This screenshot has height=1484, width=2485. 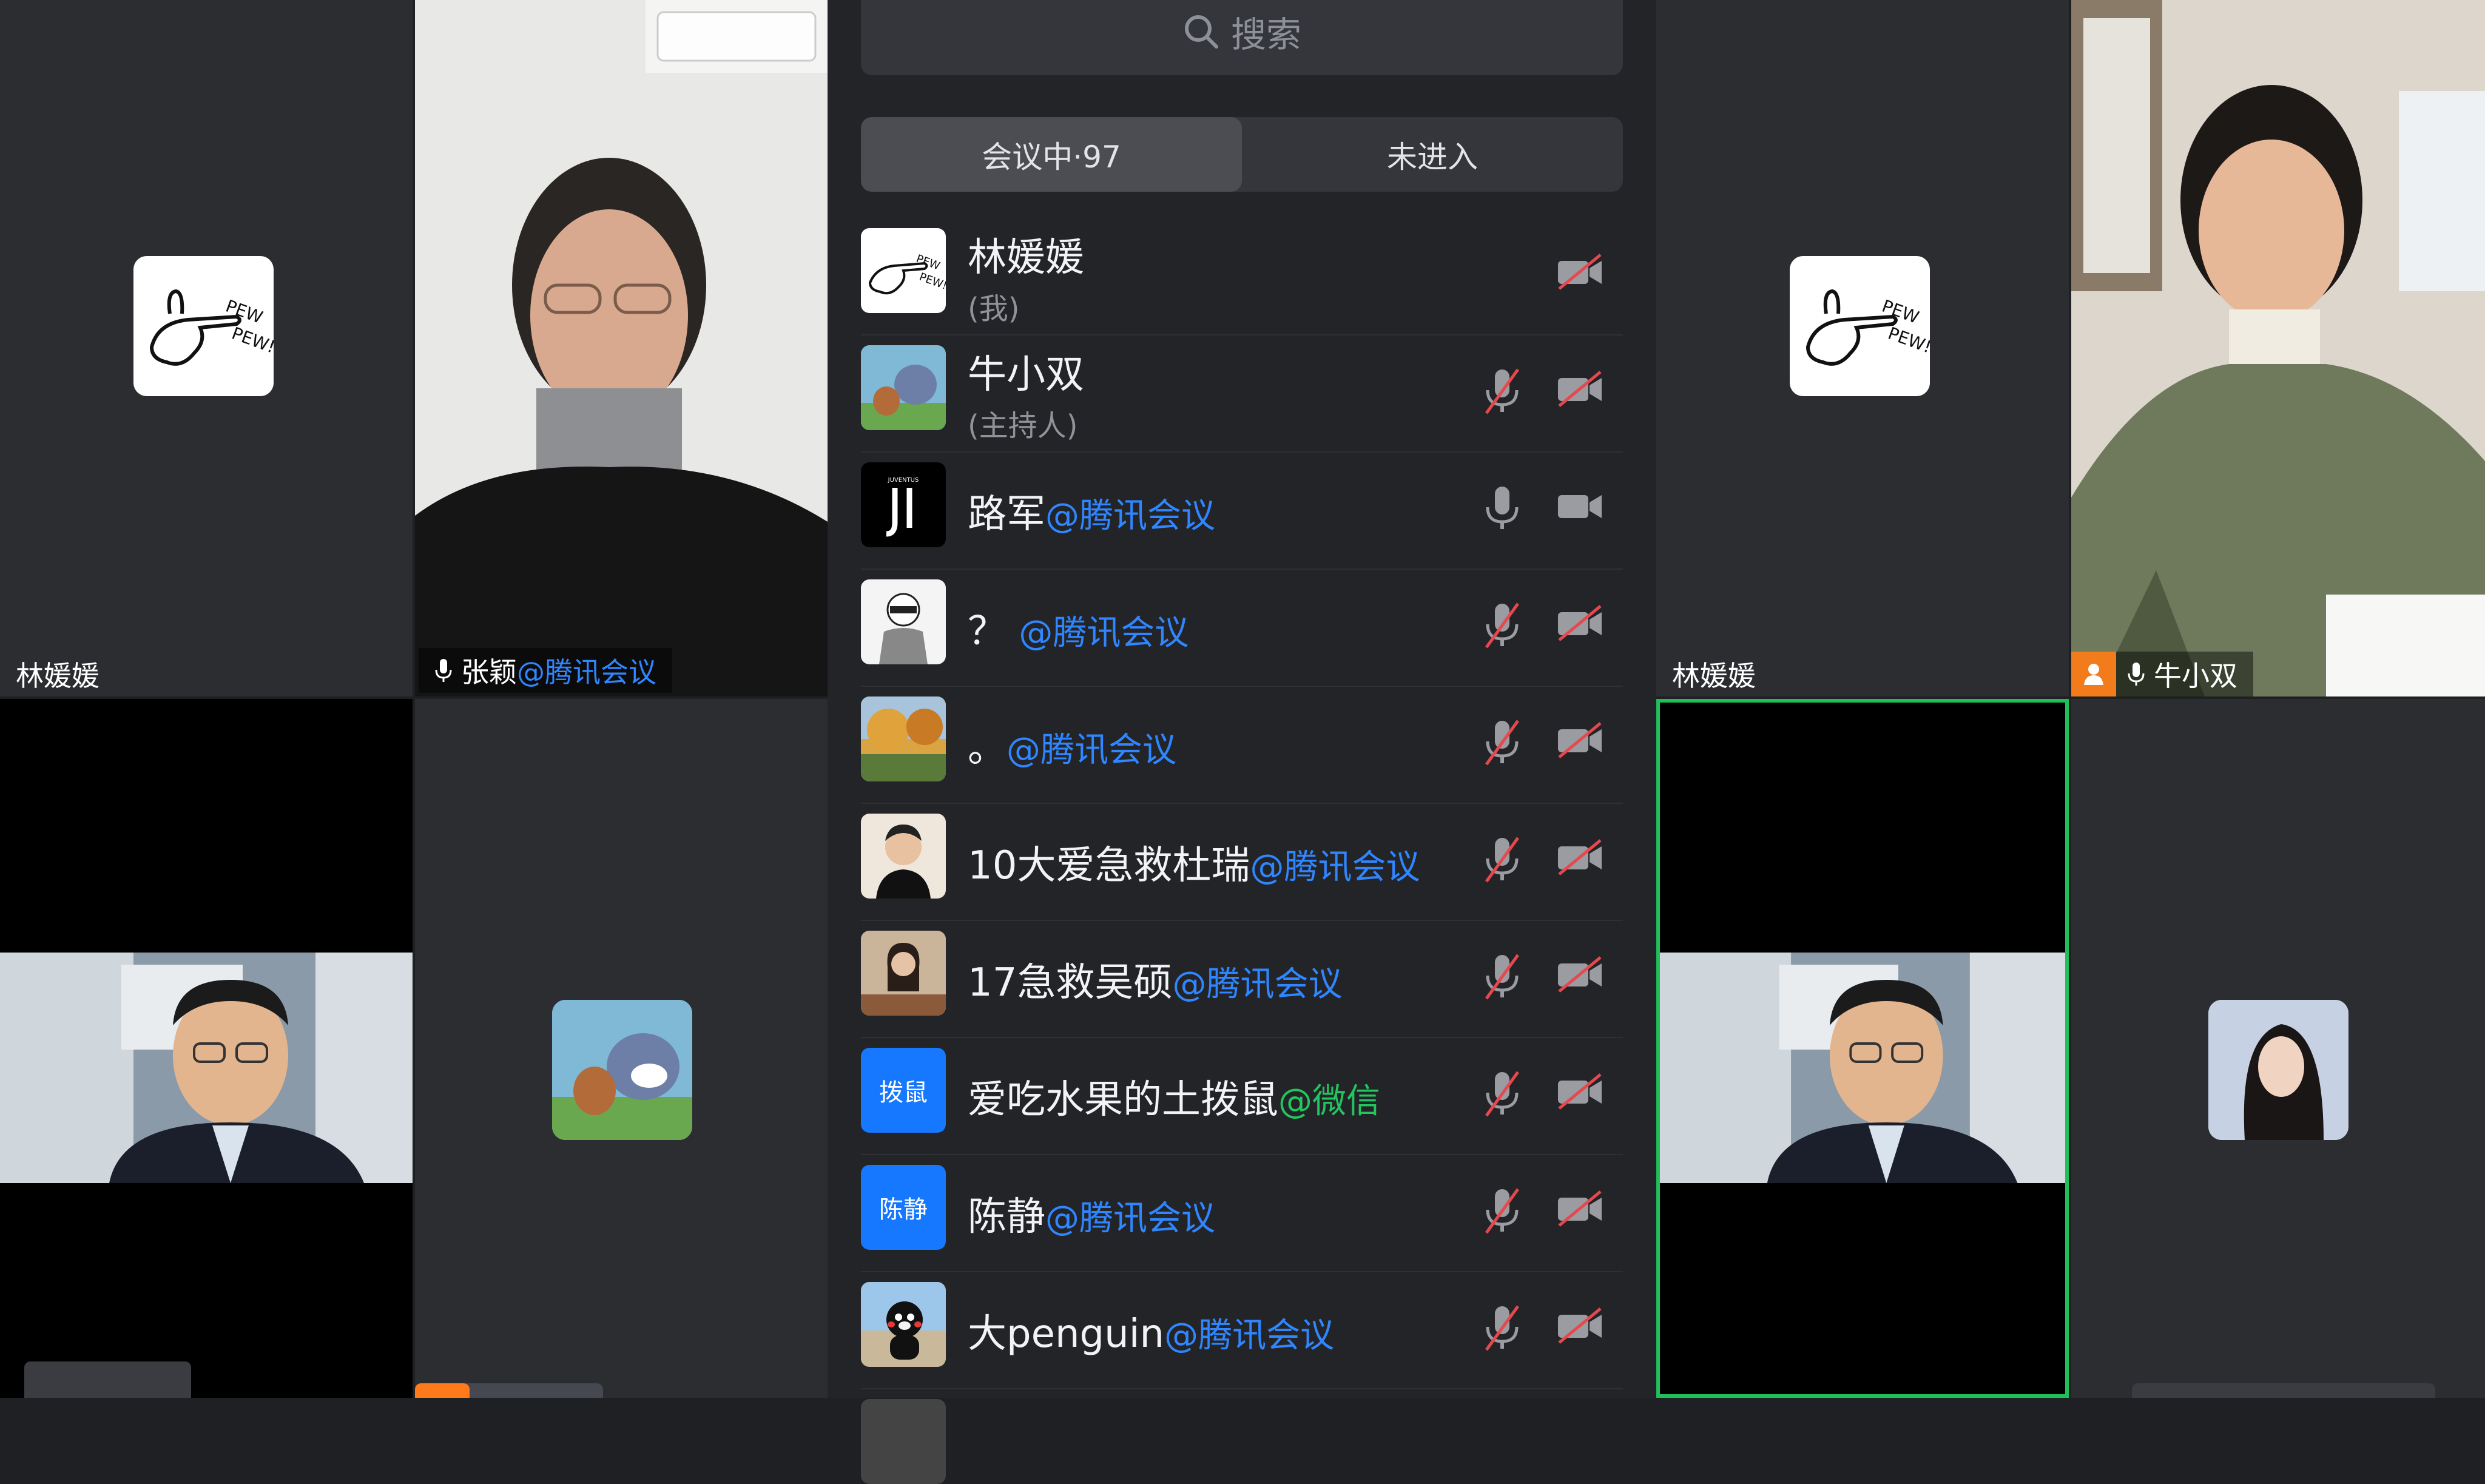 I want to click on participant-name-block: 17急救吴硕@腾讯会议, so click(x=1155, y=979).